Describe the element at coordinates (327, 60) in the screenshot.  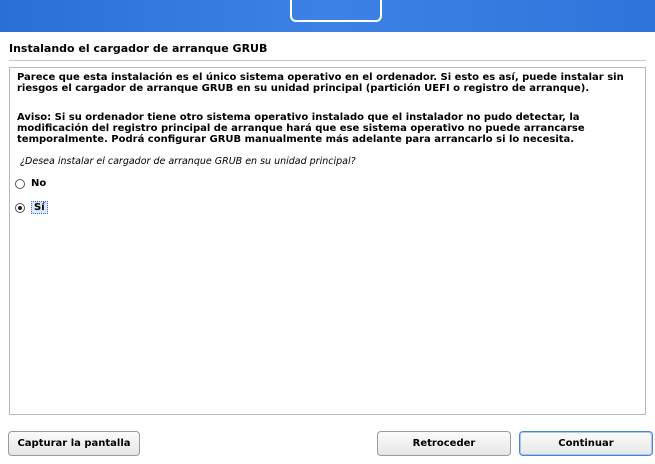
I see `title-divider` at that location.